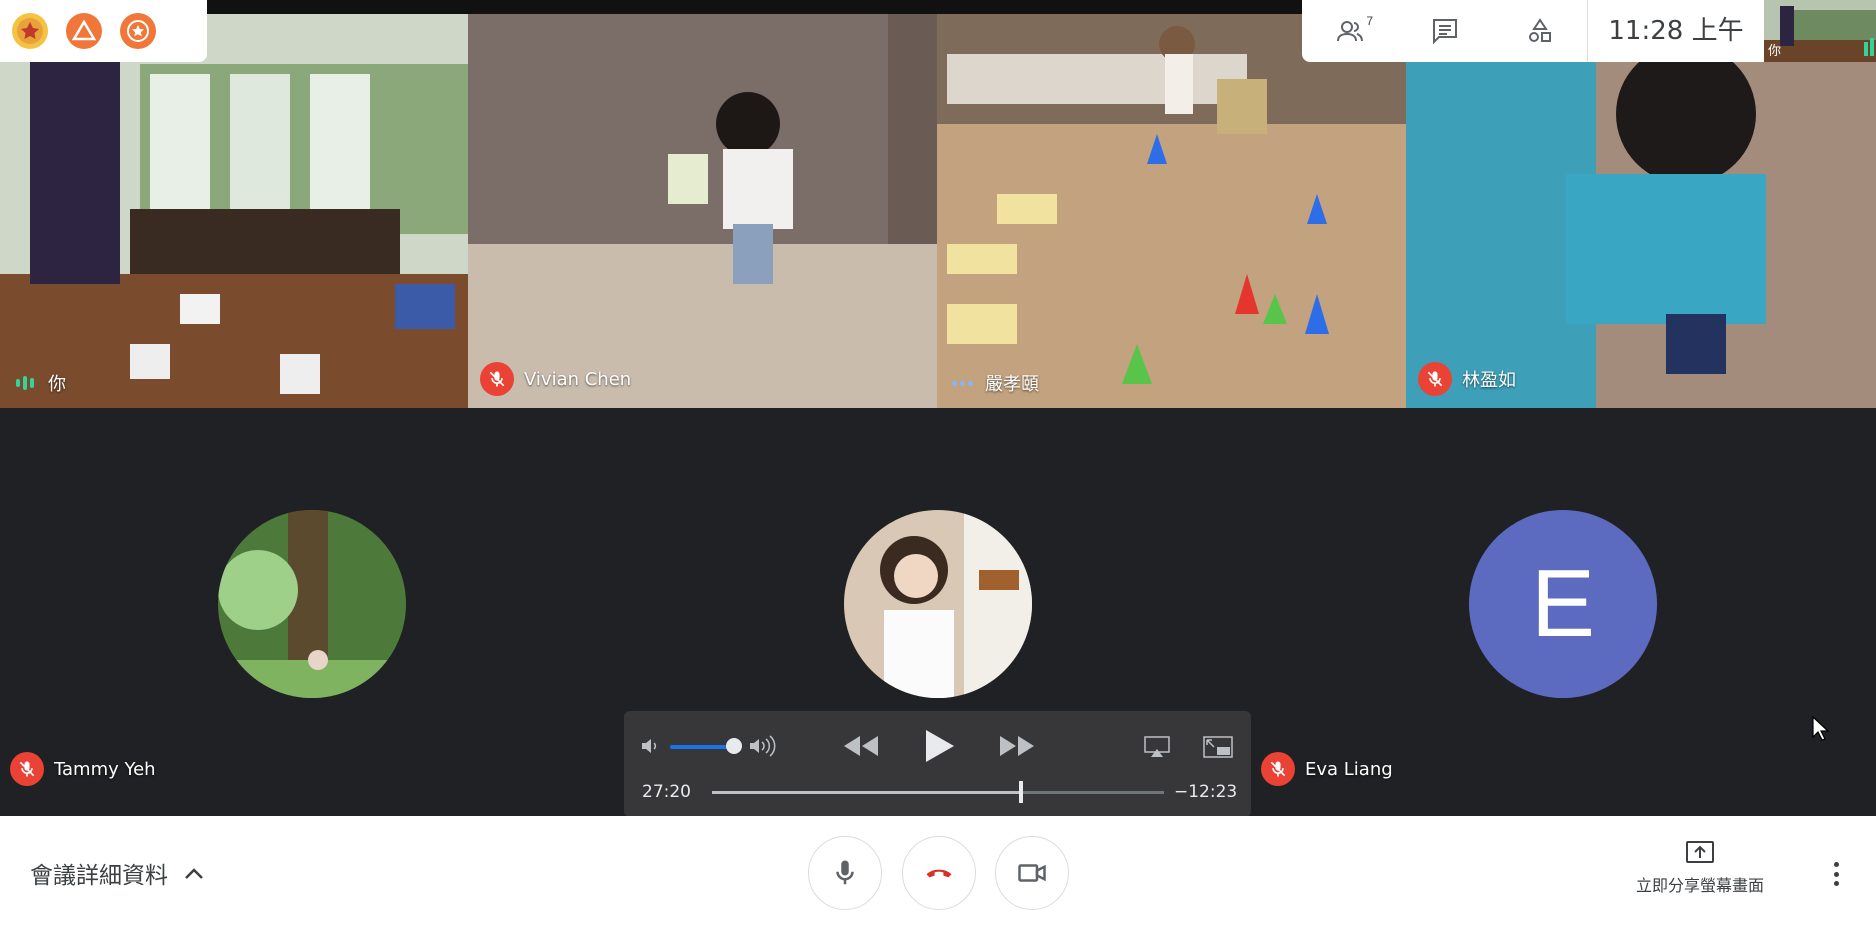 This screenshot has height=930, width=1876. I want to click on participant-name-tag: 嚴孝頤, so click(994, 383).